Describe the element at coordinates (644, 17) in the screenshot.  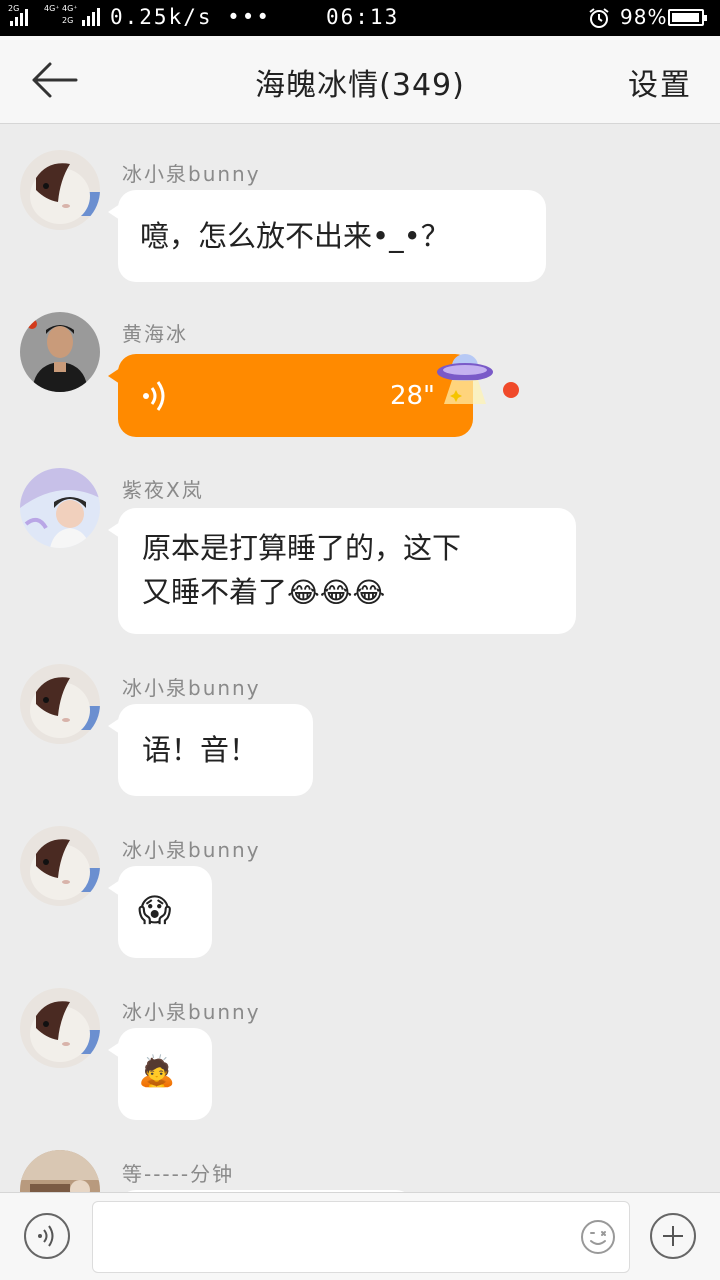
I see `battery-percent: 98%` at that location.